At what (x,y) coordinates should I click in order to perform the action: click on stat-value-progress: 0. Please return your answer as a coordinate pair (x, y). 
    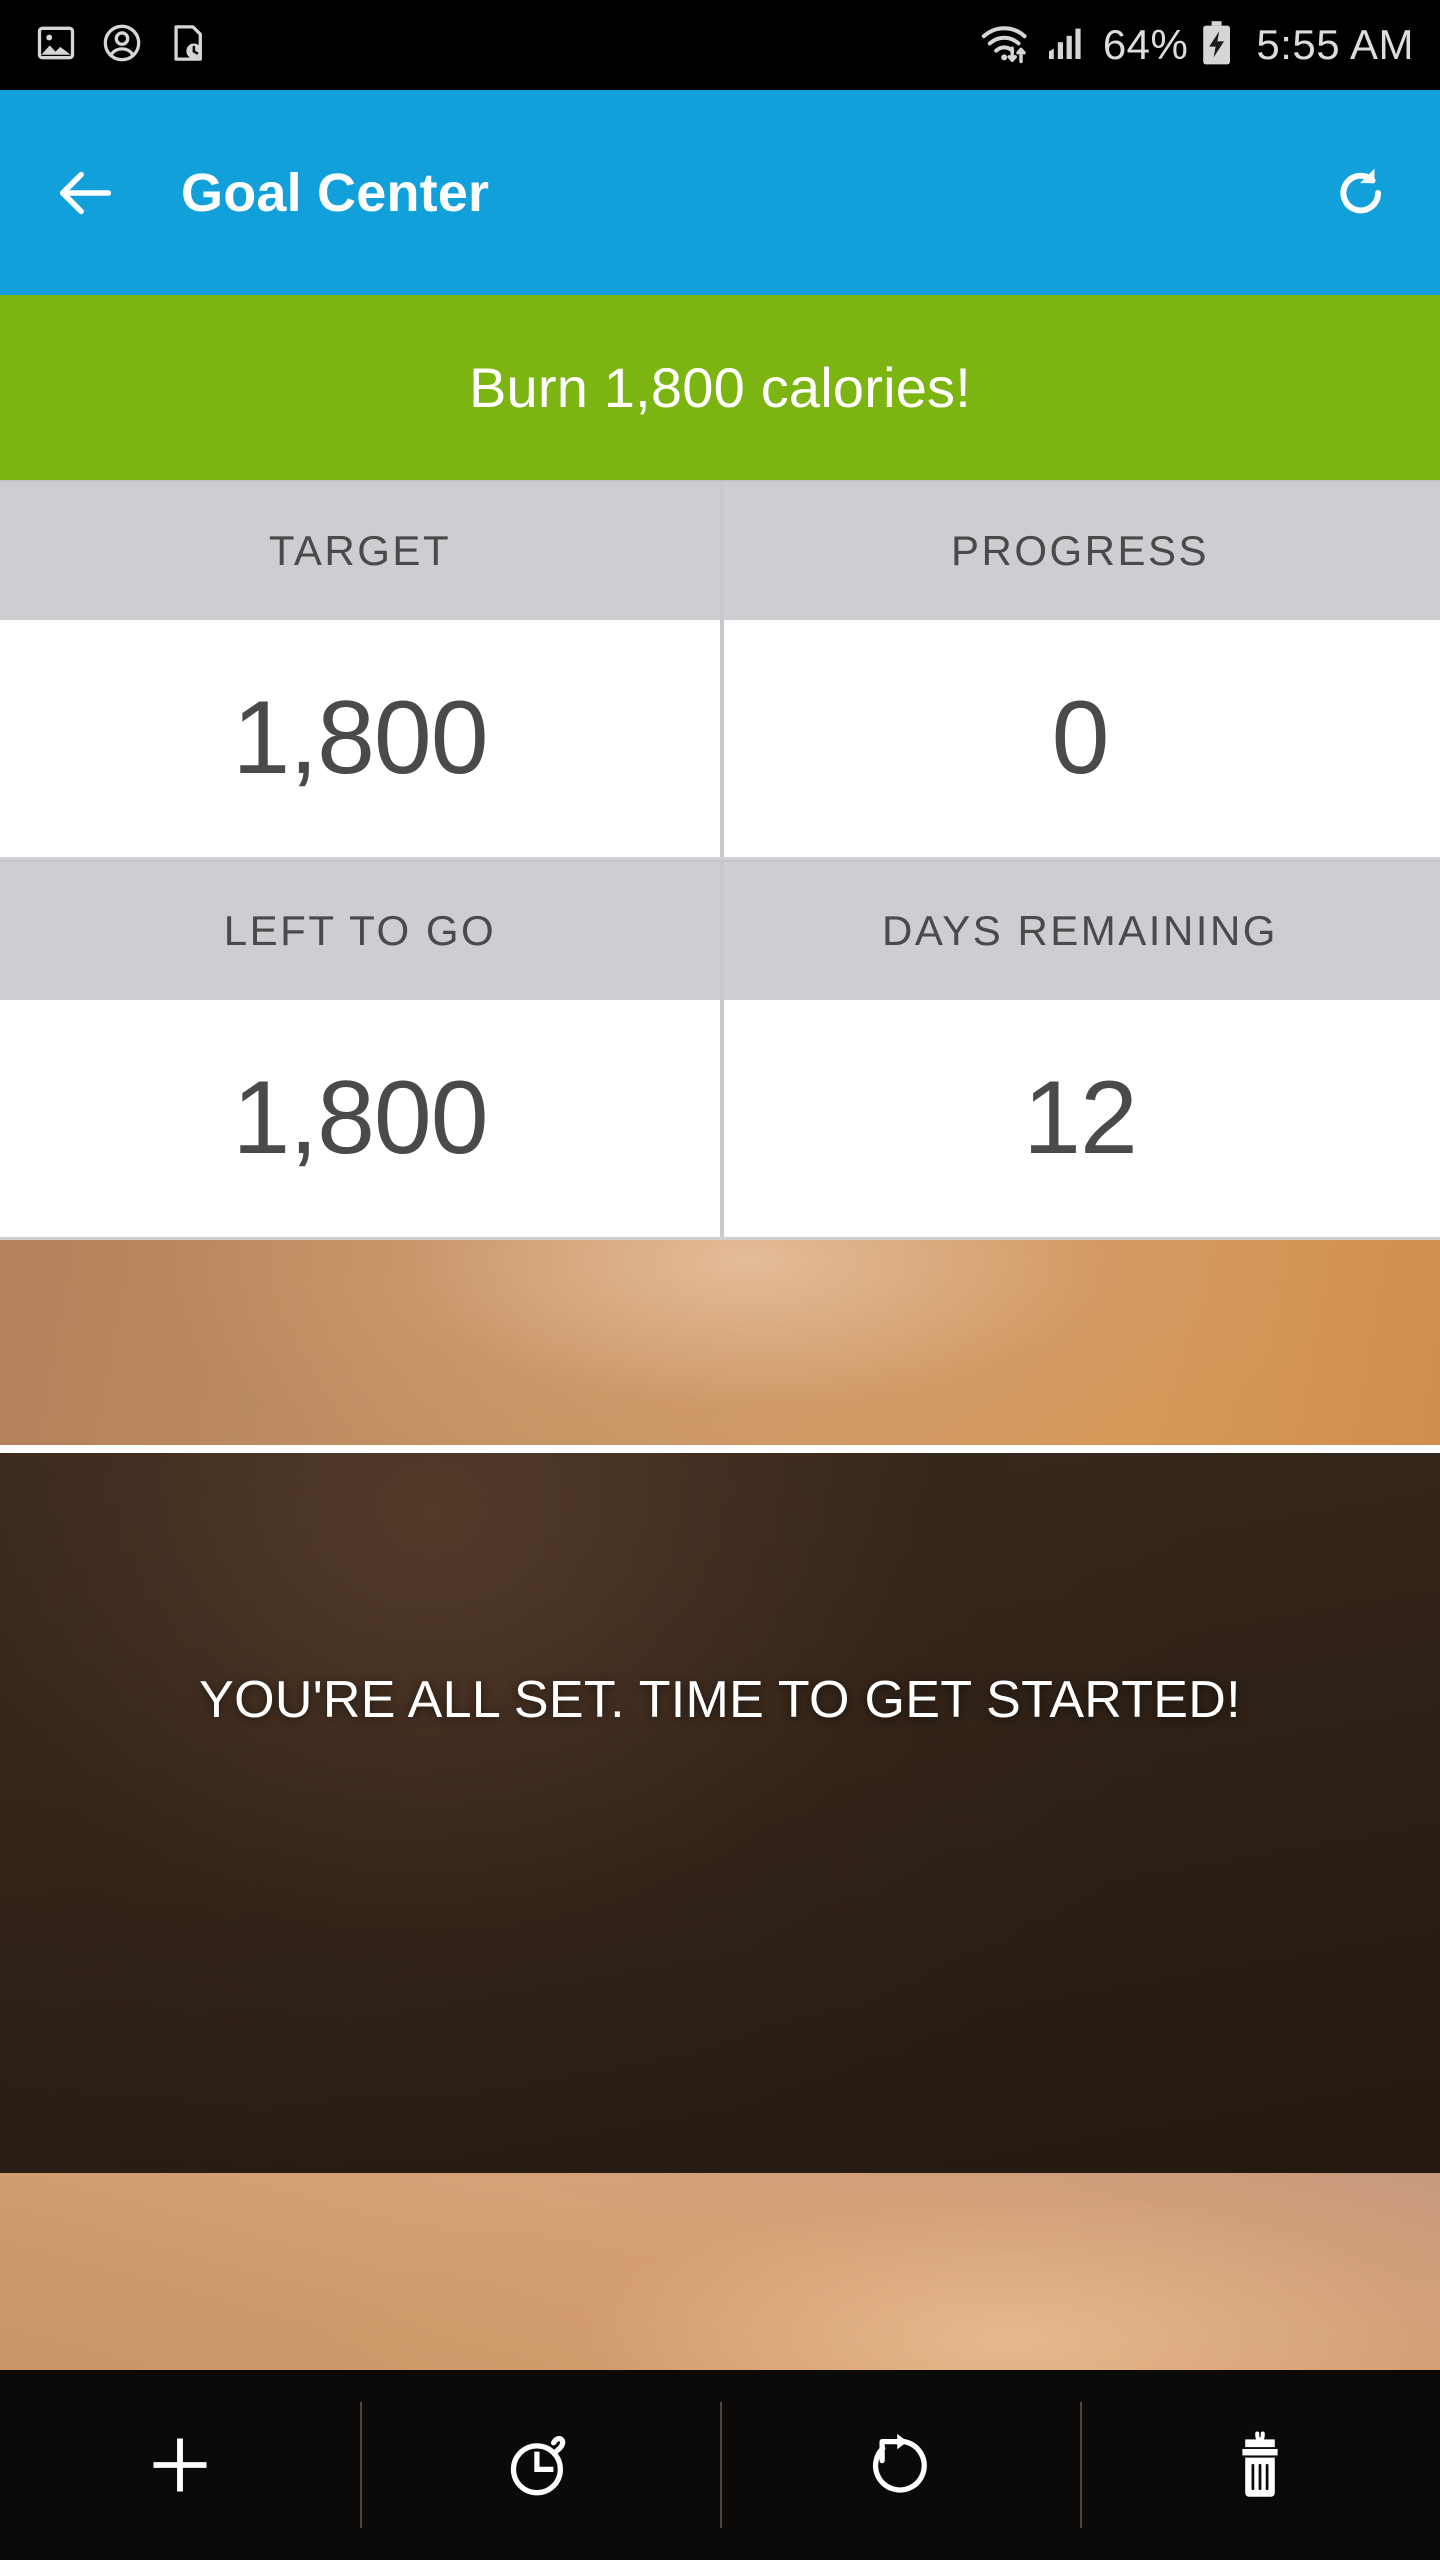
    Looking at the image, I should click on (1080, 740).